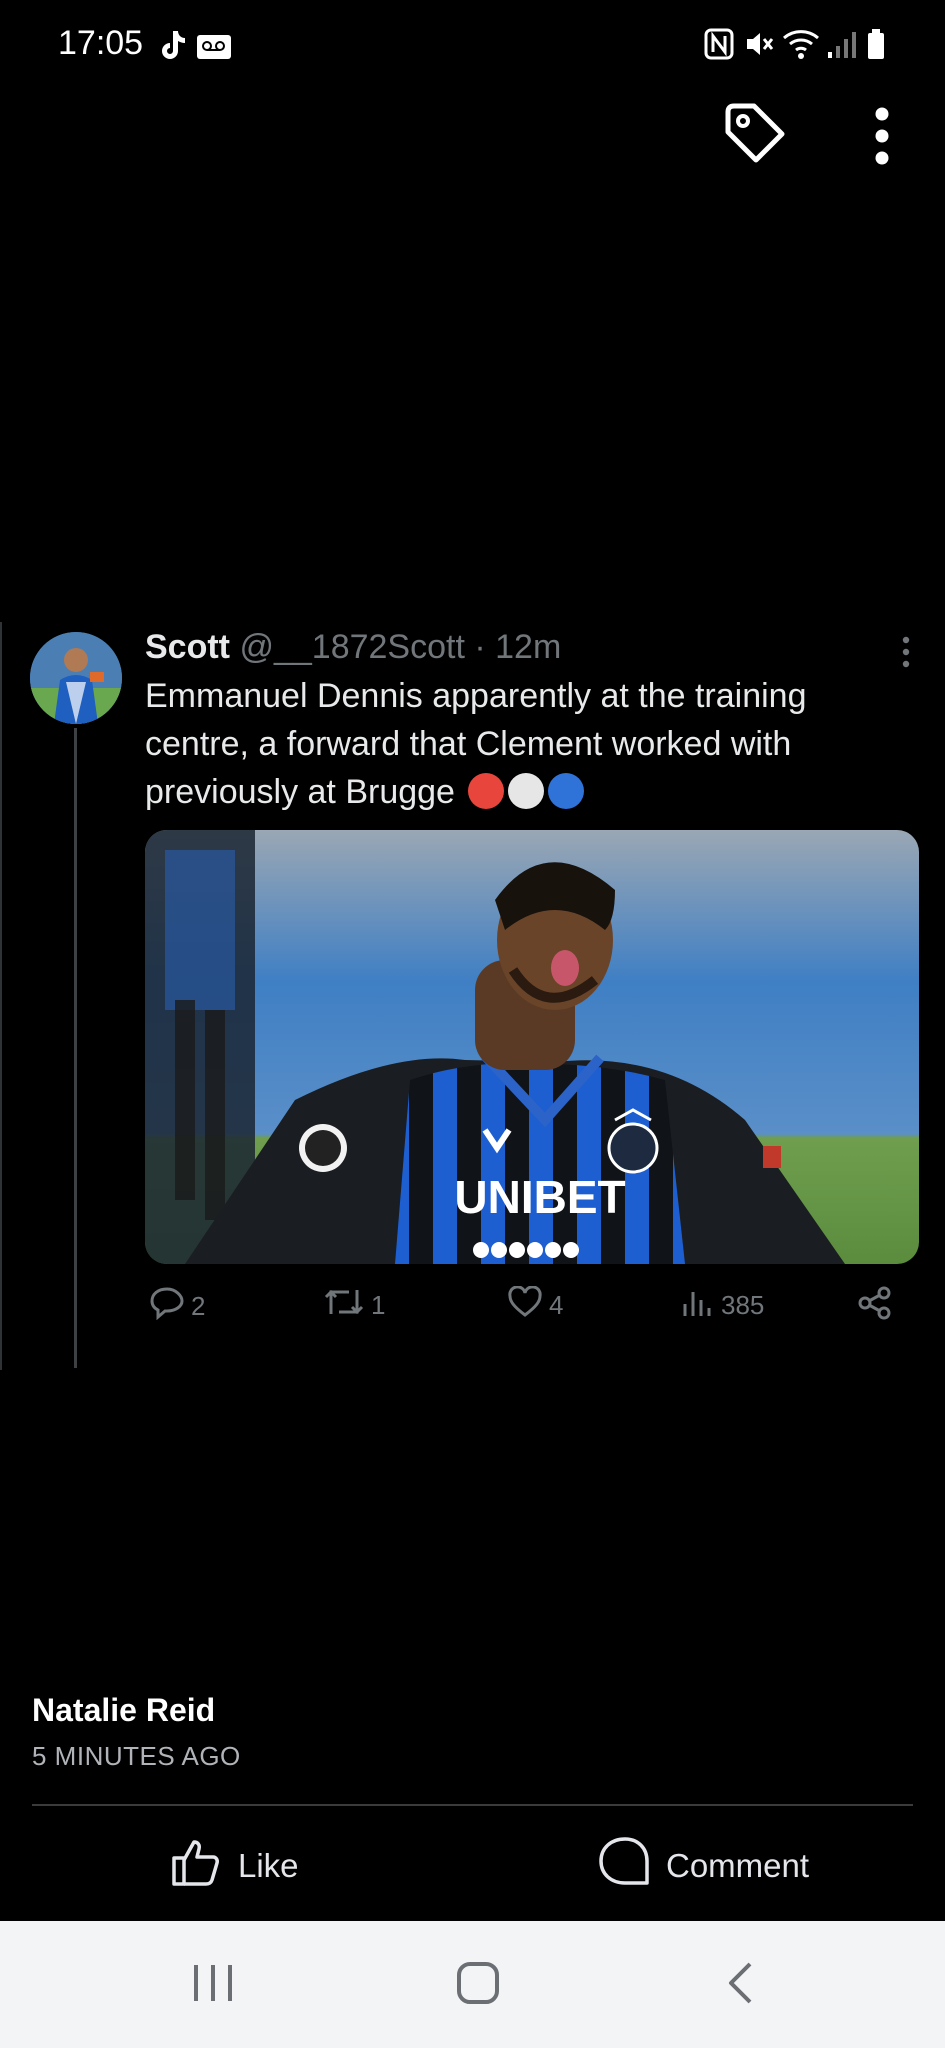 The image size is (945, 2048). I want to click on signal-icon, so click(842, 46).